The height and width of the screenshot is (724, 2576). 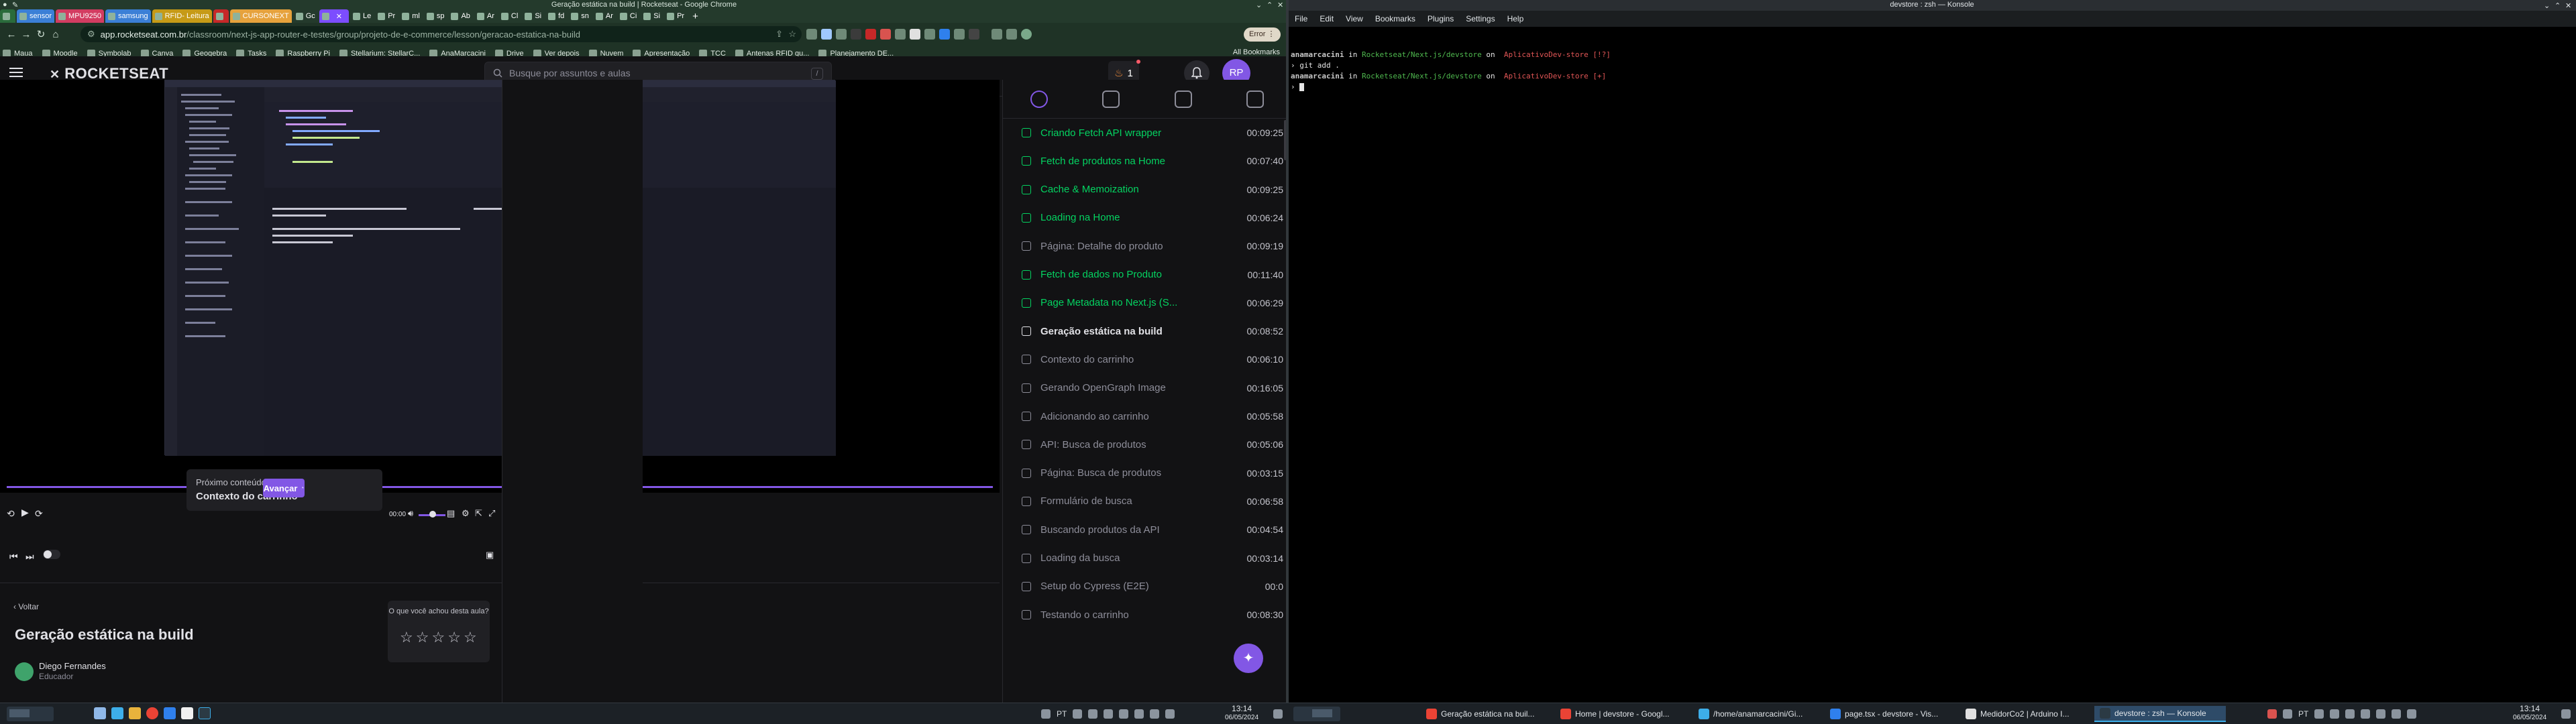 I want to click on lesson-item: API: Busca de produtos 00:05:06, so click(x=1152, y=445).